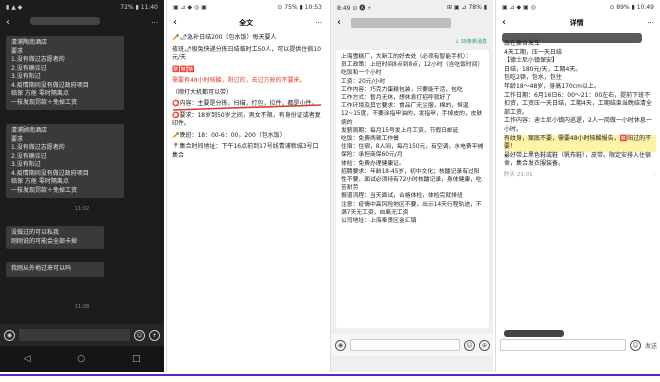  I want to click on timestamp: 11:08, so click(82, 307).